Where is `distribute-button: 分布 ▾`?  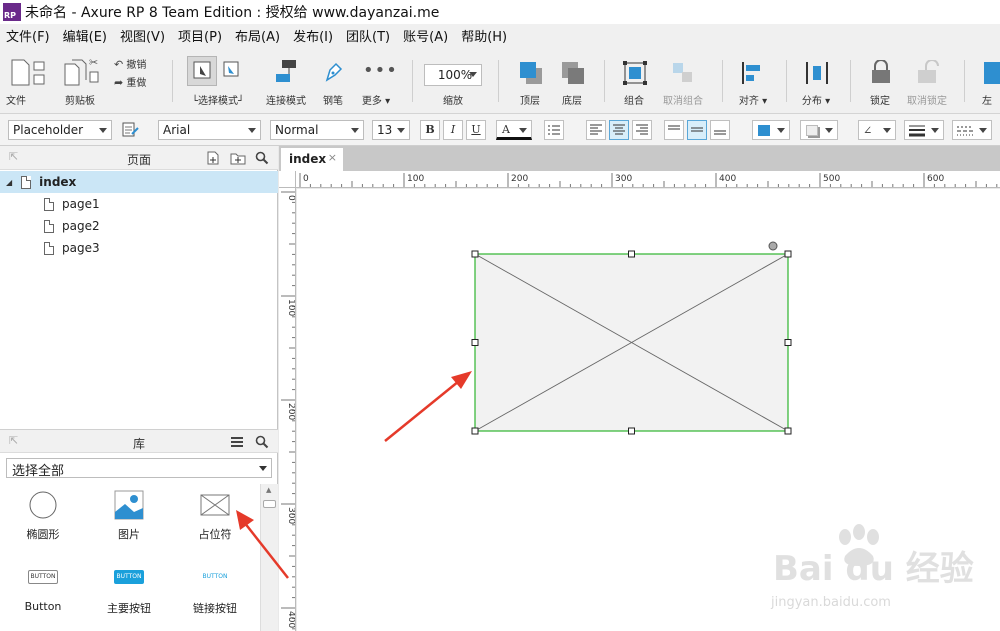 distribute-button: 分布 ▾ is located at coordinates (816, 79).